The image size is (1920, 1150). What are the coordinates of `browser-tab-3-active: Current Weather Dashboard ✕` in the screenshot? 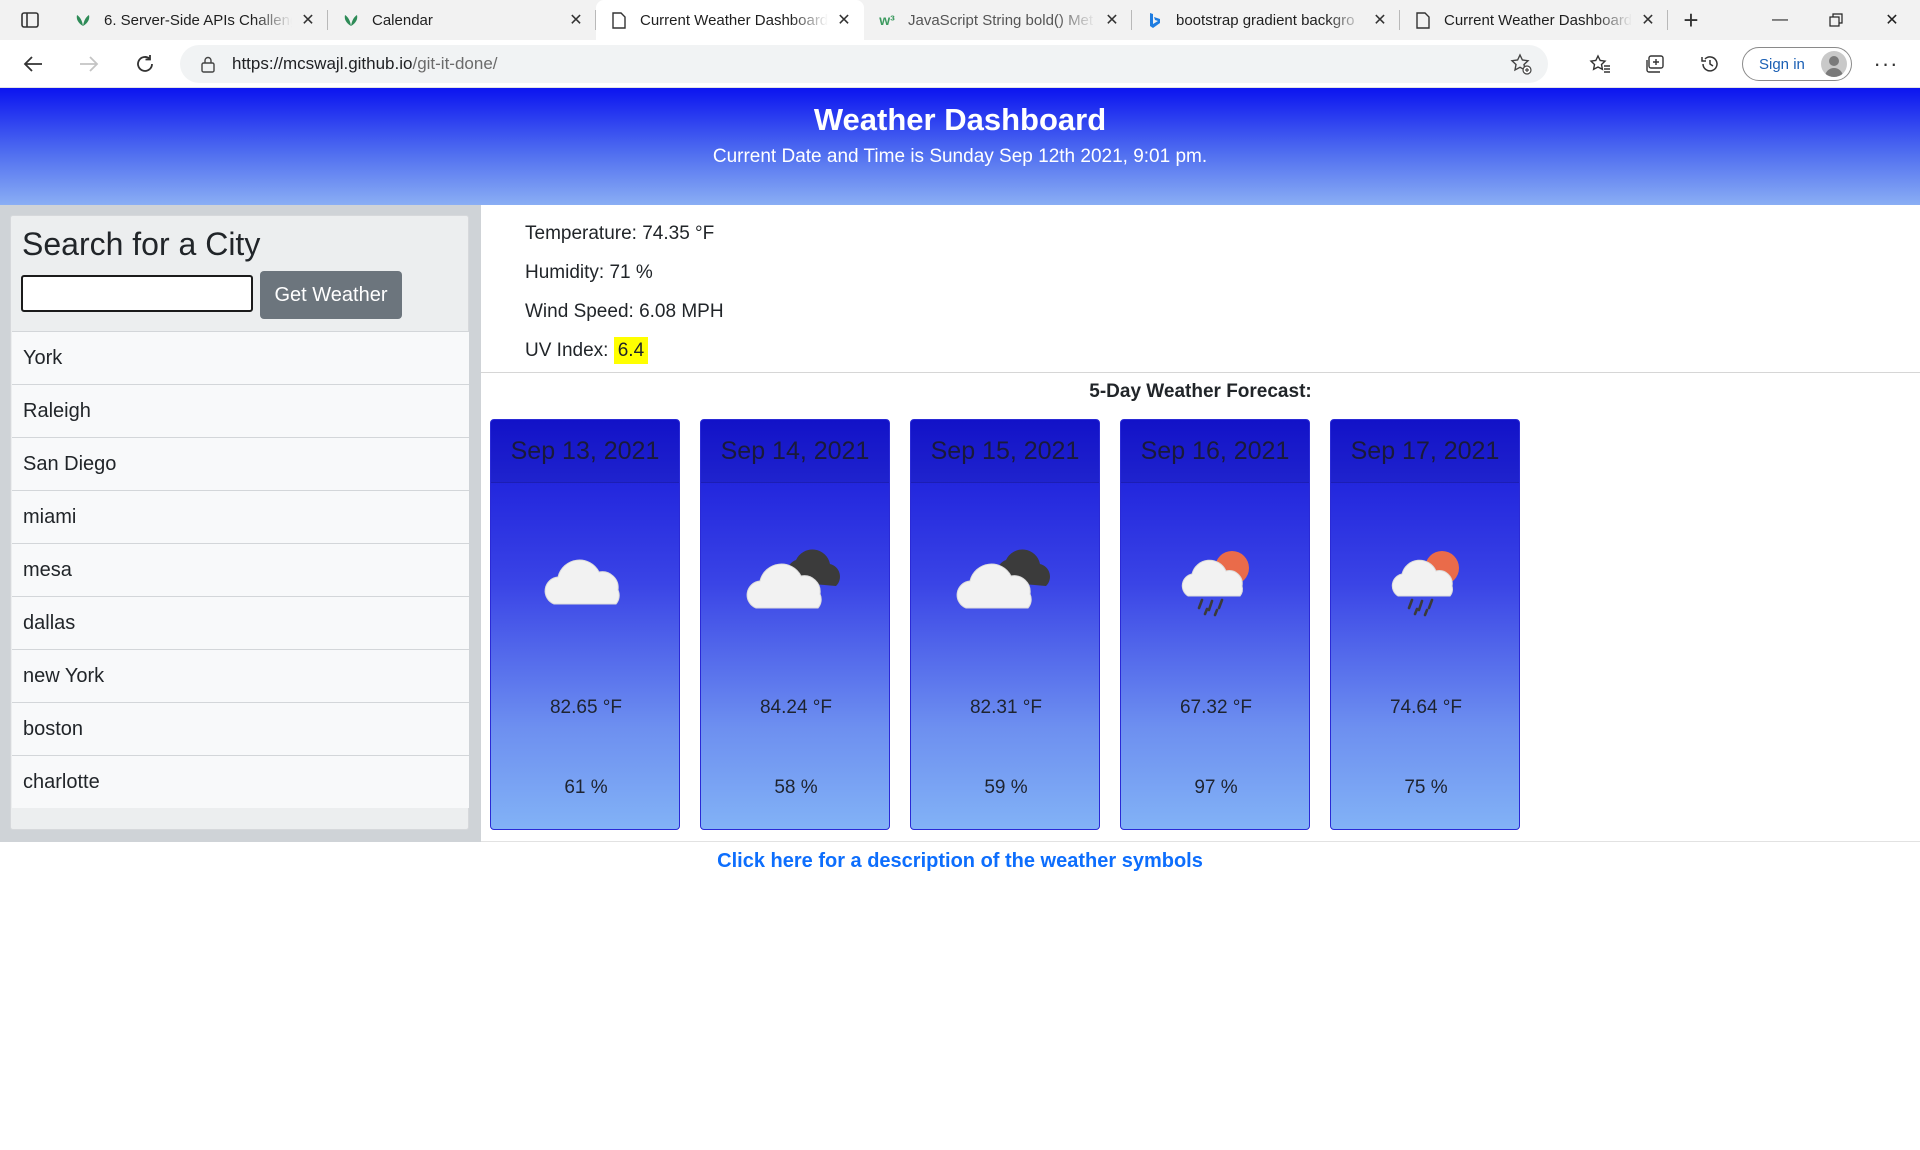 It's located at (730, 20).